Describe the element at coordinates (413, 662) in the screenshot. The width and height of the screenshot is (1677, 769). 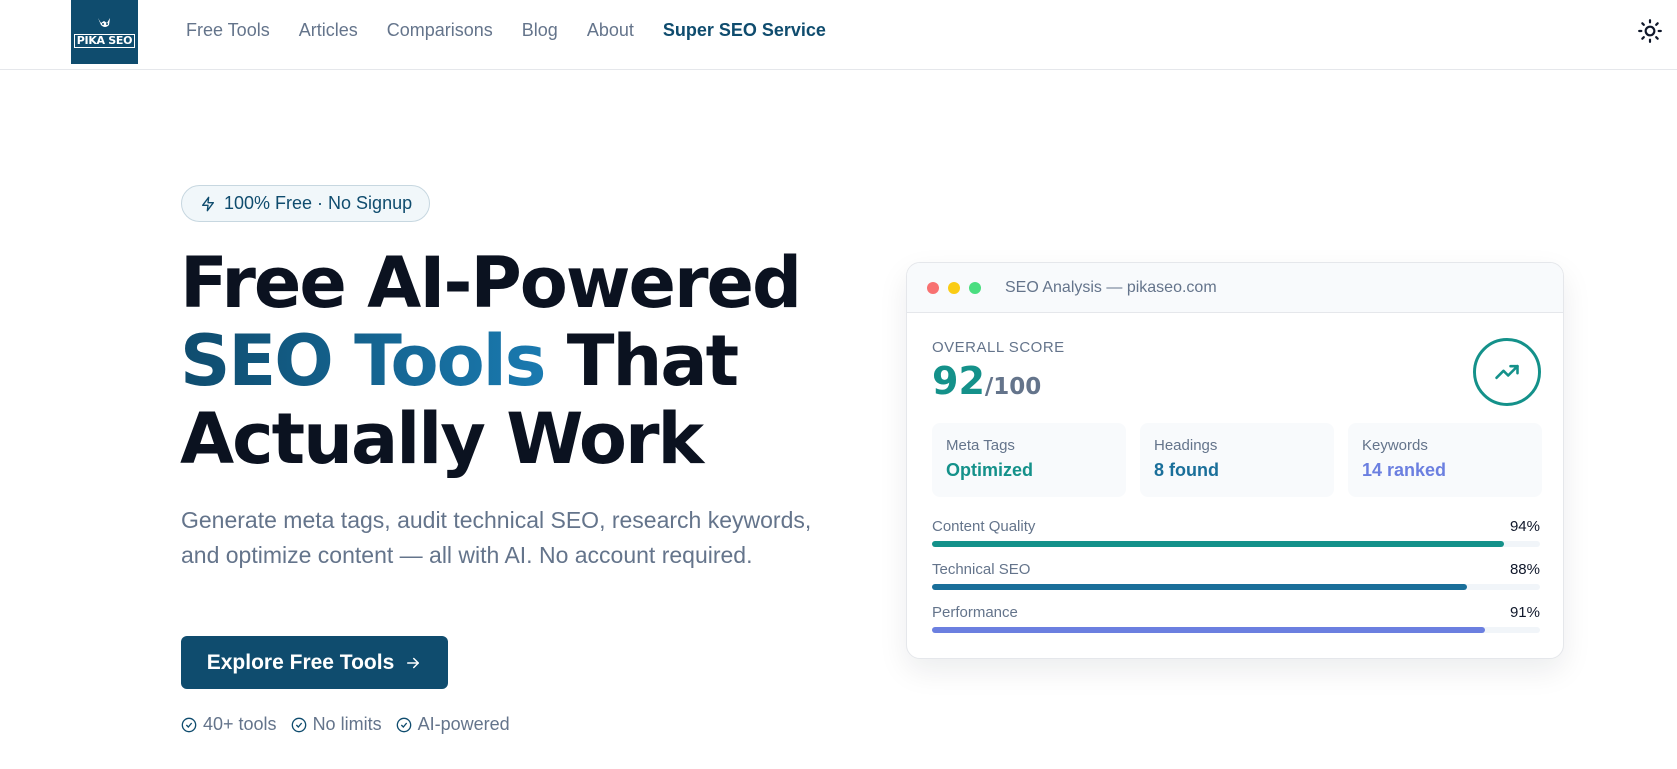
I see `arrow-right-icon` at that location.